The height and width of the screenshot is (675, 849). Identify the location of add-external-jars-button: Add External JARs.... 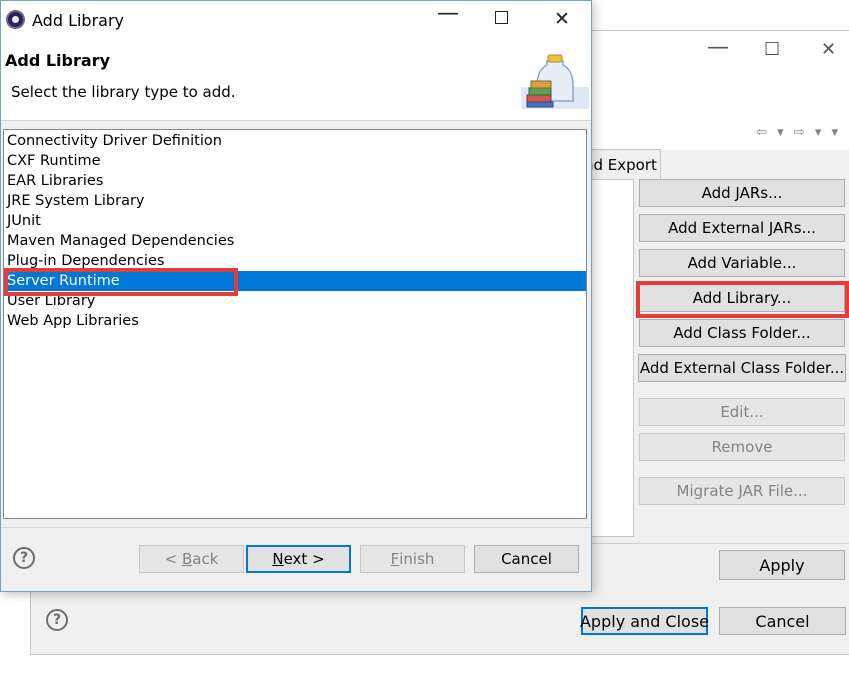
(742, 228).